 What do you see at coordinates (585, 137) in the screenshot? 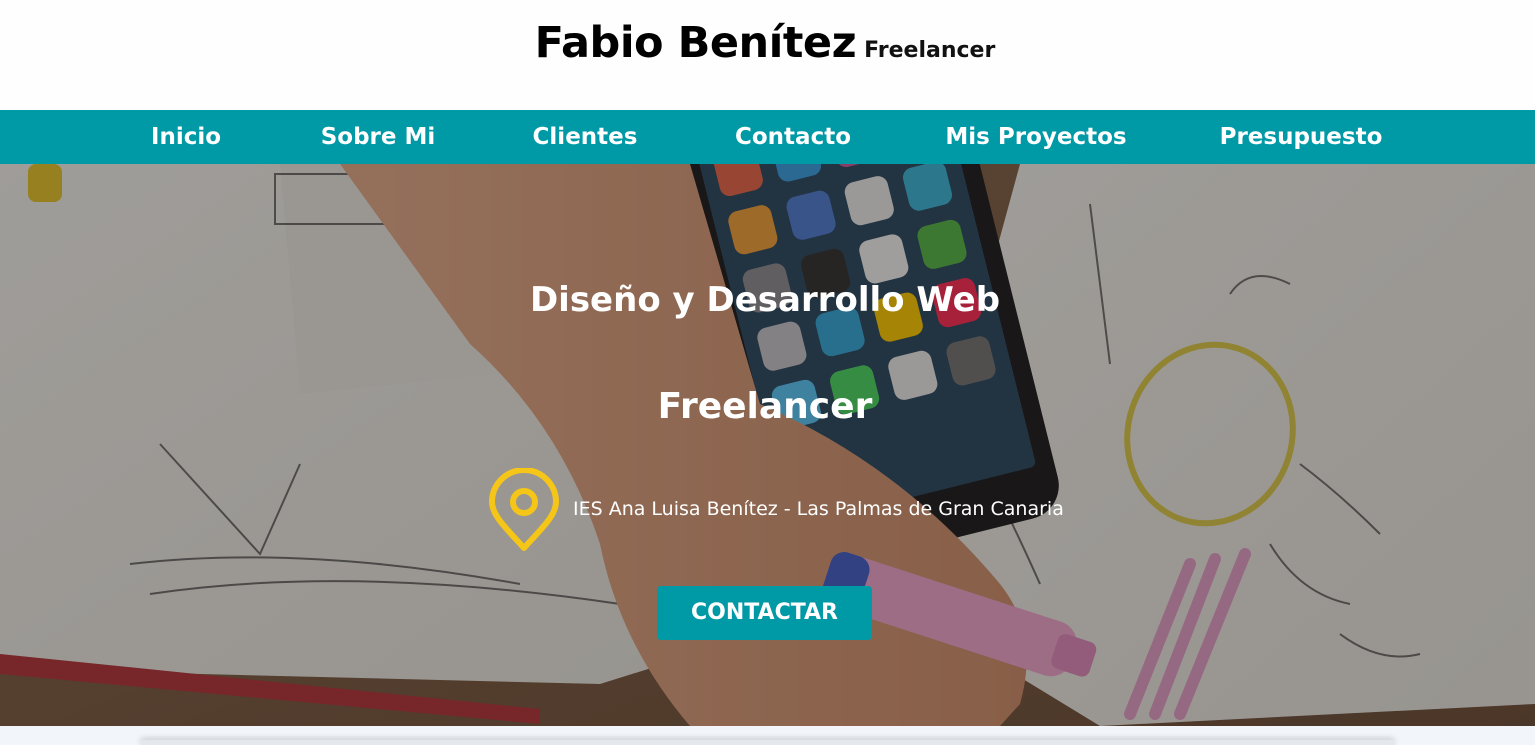
I see `nav-item-clientes: Clientes` at bounding box center [585, 137].